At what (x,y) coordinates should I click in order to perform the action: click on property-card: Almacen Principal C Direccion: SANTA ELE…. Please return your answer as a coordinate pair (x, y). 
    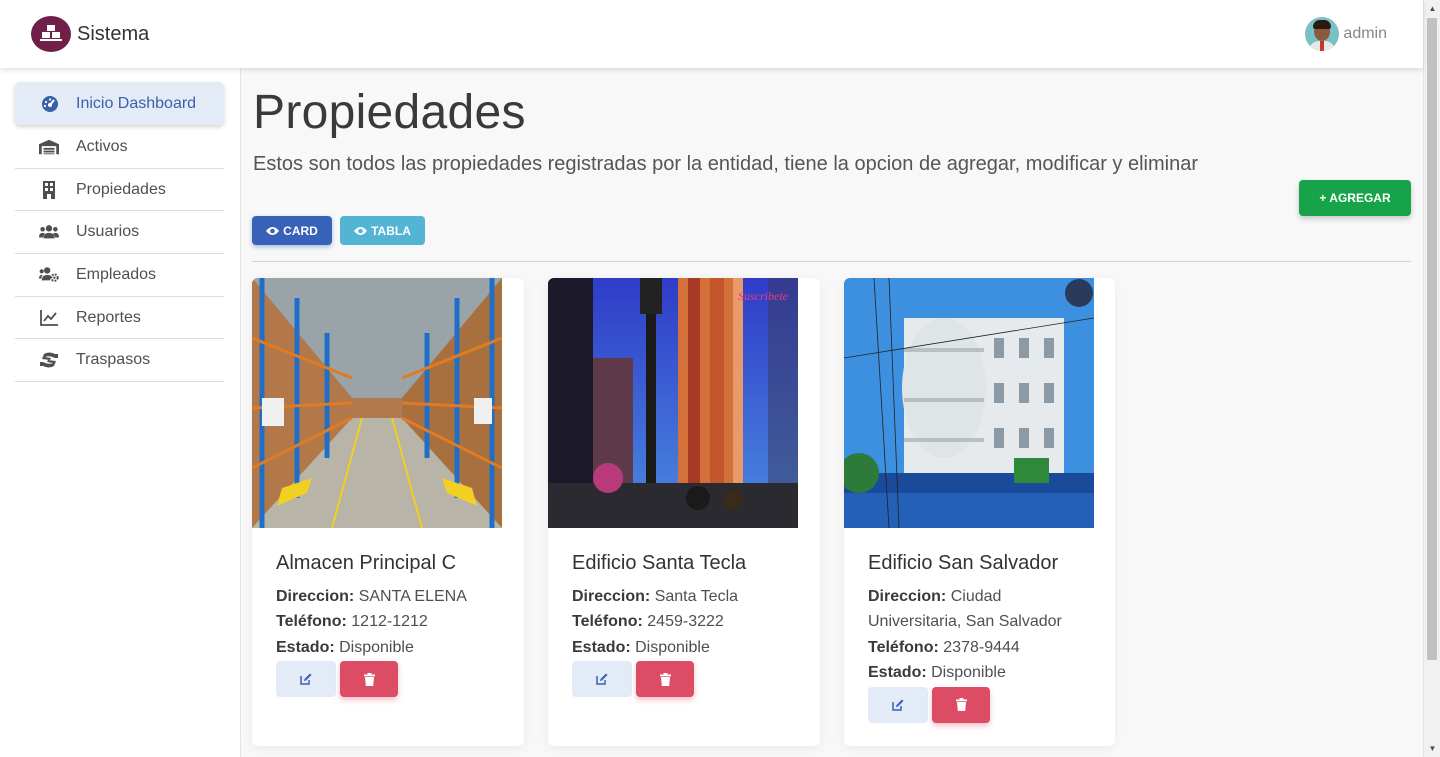
    Looking at the image, I should click on (388, 512).